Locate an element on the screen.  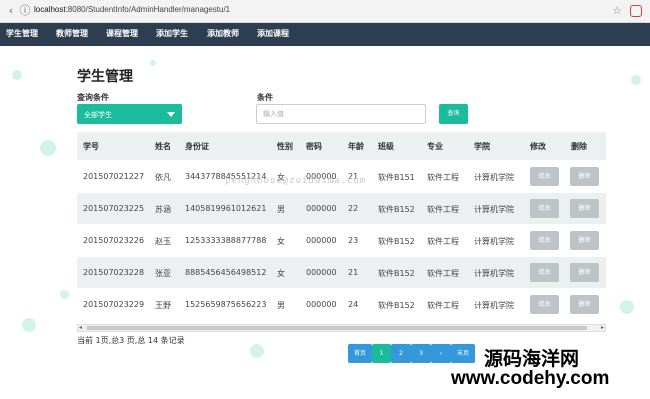
cell-id-card: 1253333388877788 is located at coordinates (226, 240).